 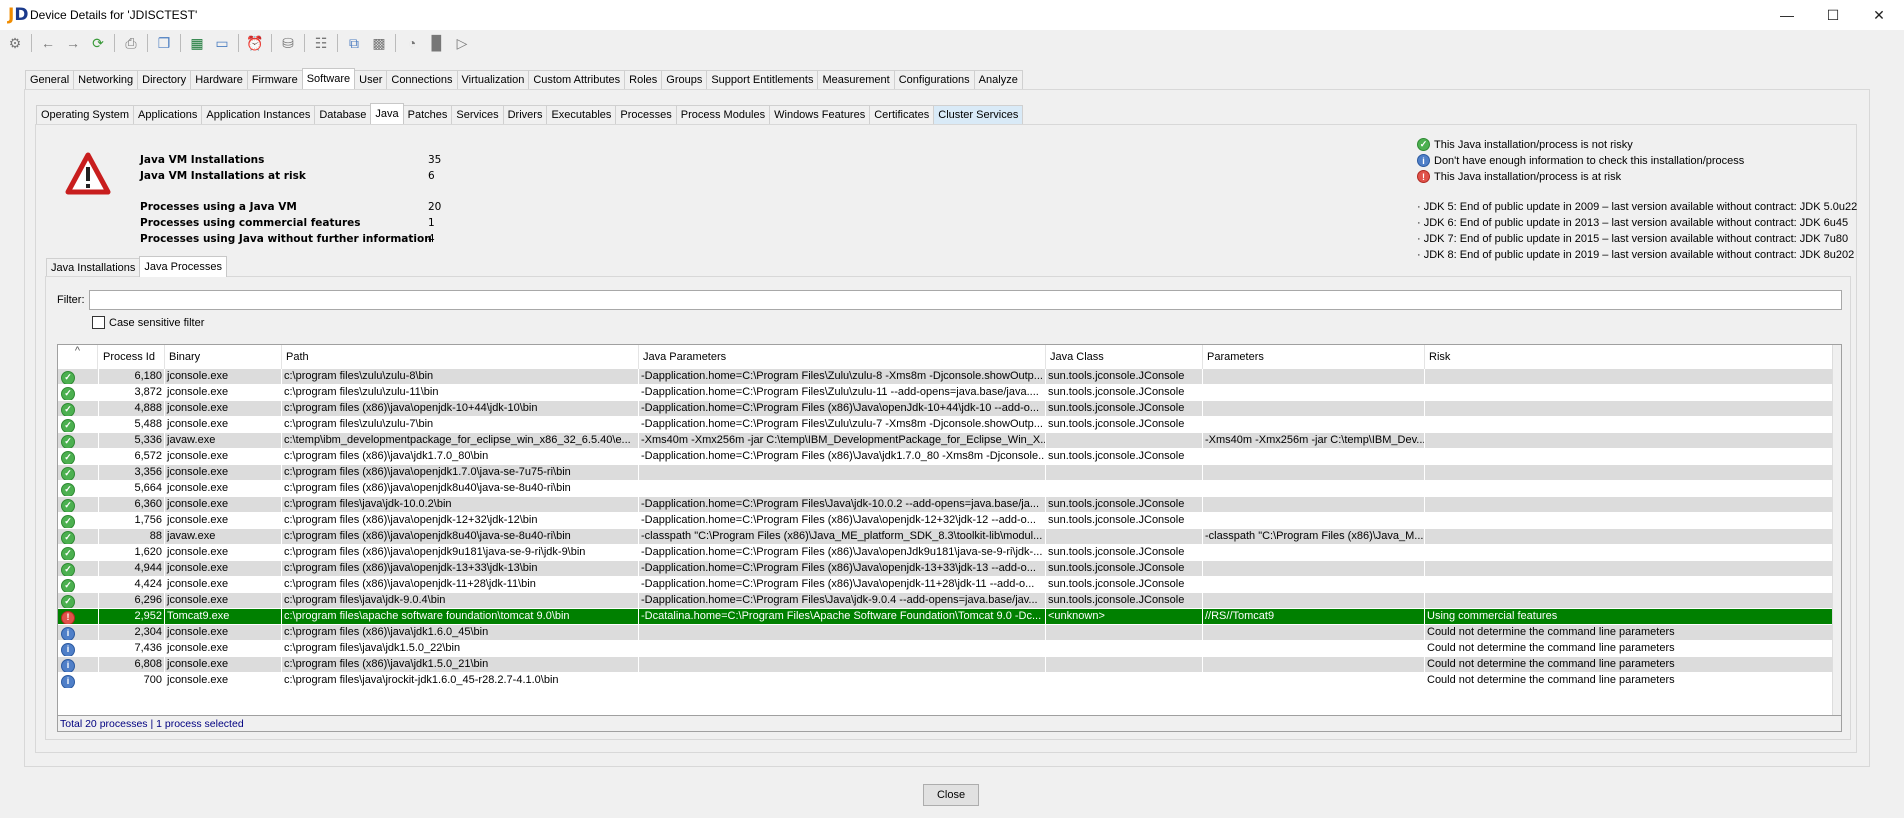 What do you see at coordinates (15, 43) in the screenshot?
I see `gear-icon: ⚙` at bounding box center [15, 43].